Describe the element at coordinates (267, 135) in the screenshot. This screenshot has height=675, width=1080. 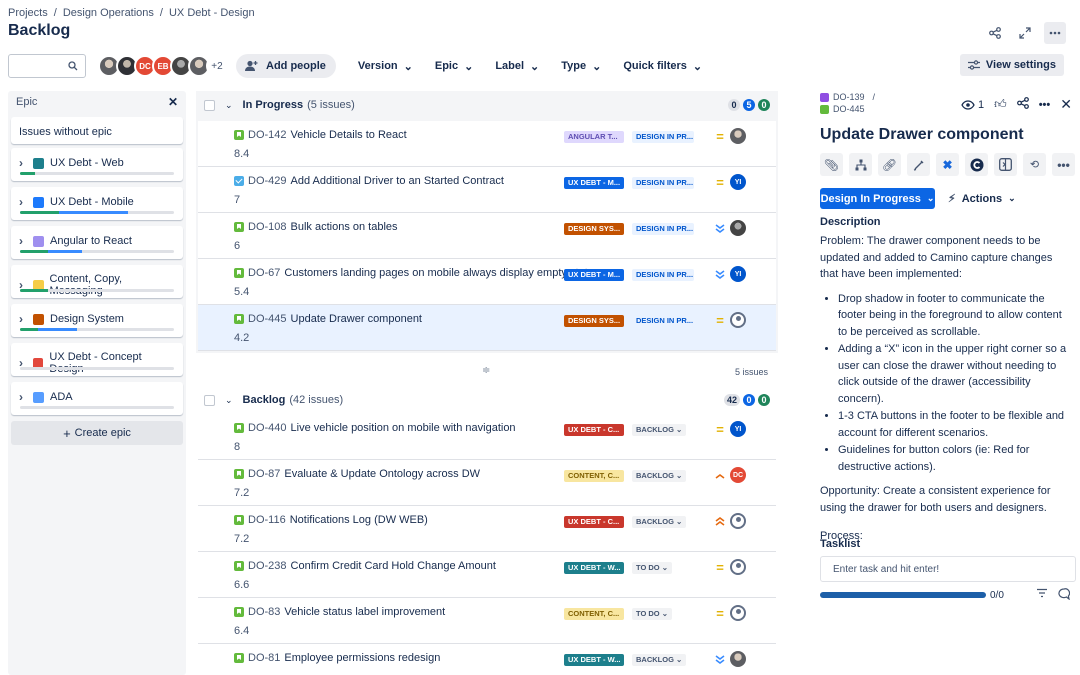
I see `issue-key: DO-142` at that location.